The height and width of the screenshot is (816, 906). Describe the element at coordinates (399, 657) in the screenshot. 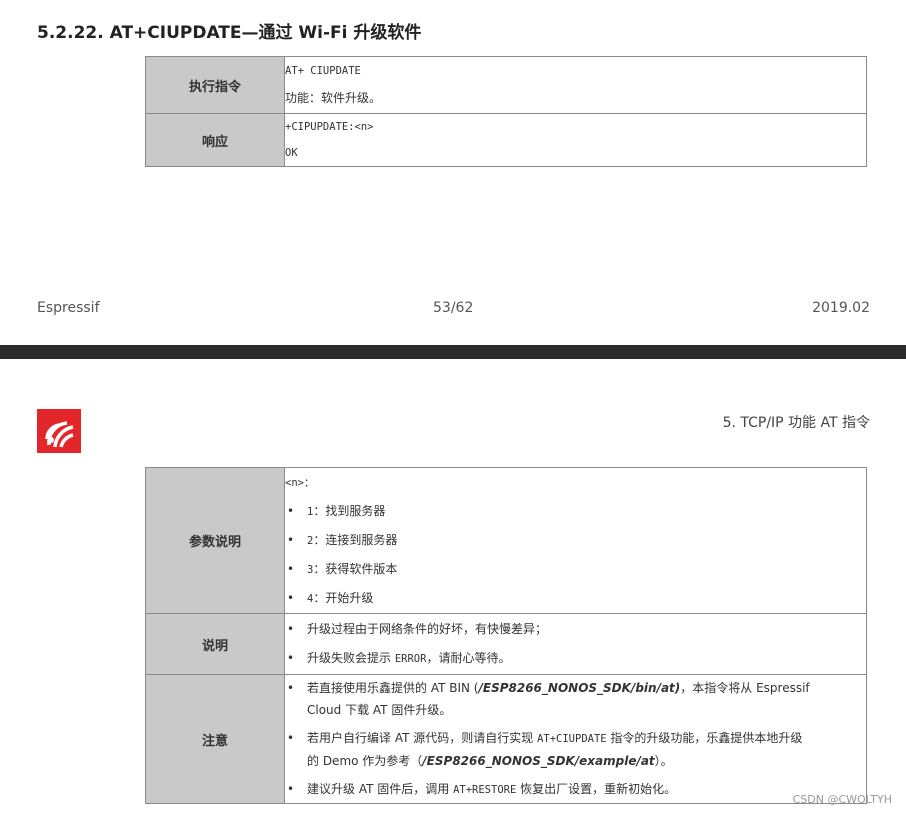

I see `list-item: • 升级失败会提示 ERROR，请耐心等待。` at that location.